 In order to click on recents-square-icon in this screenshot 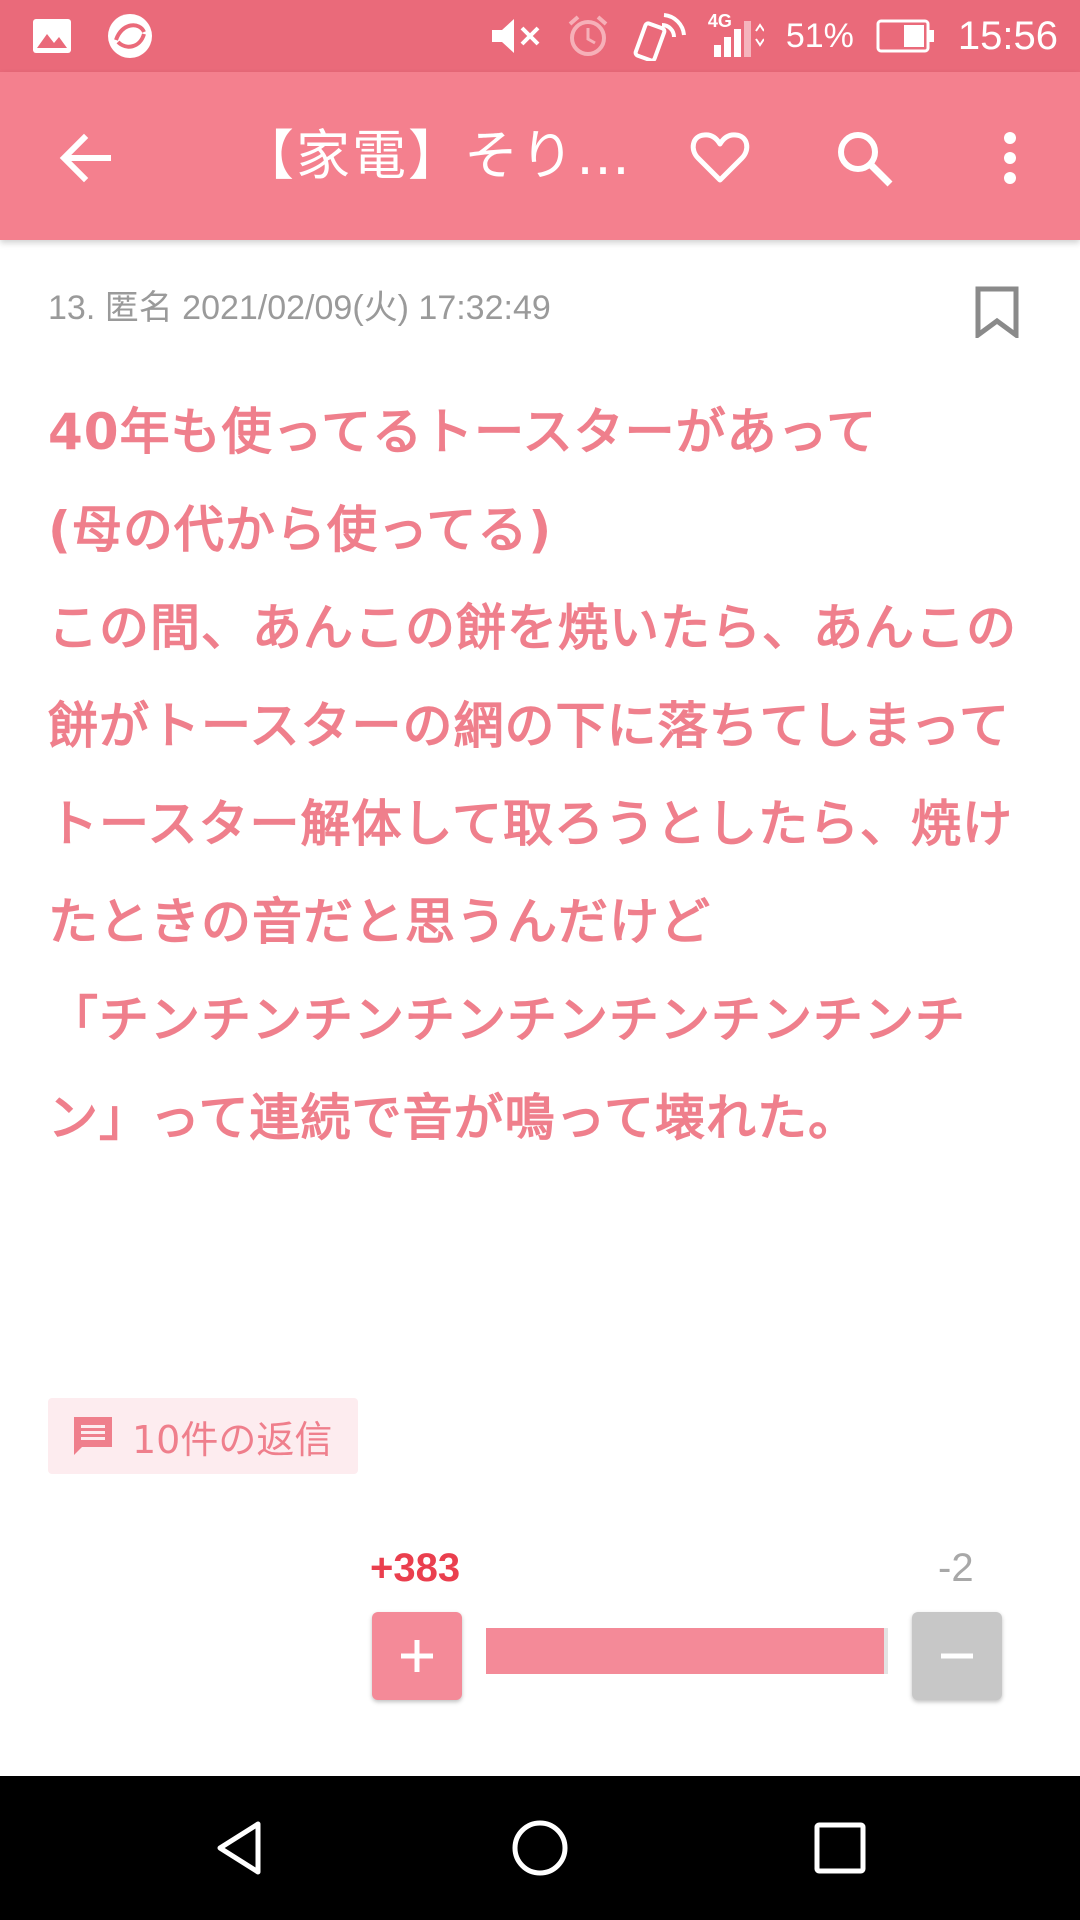, I will do `click(840, 1848)`.